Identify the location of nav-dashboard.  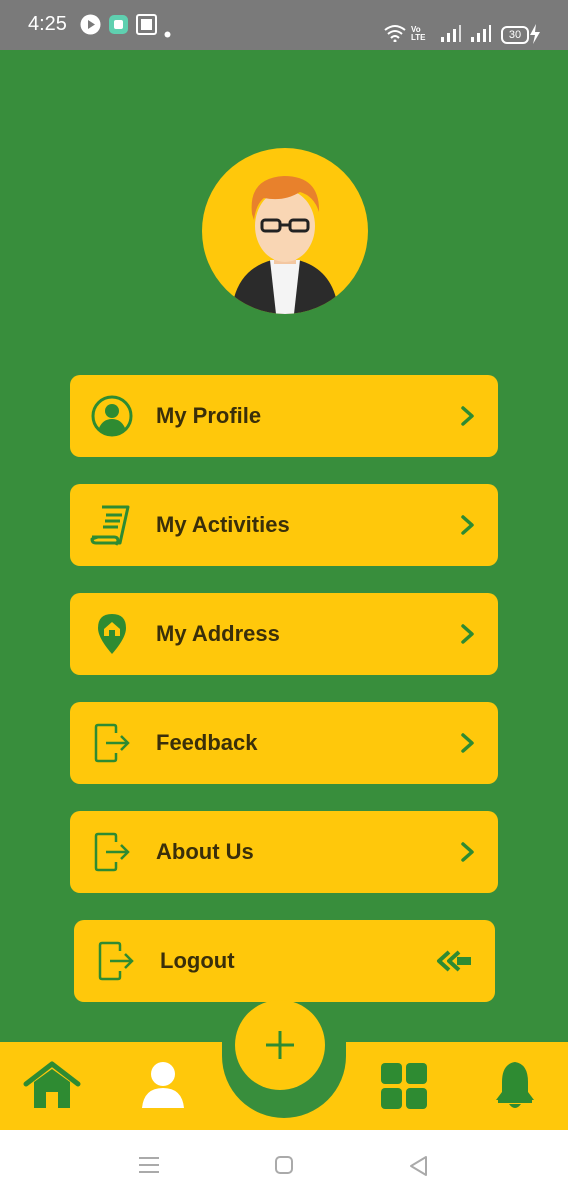
(404, 1088).